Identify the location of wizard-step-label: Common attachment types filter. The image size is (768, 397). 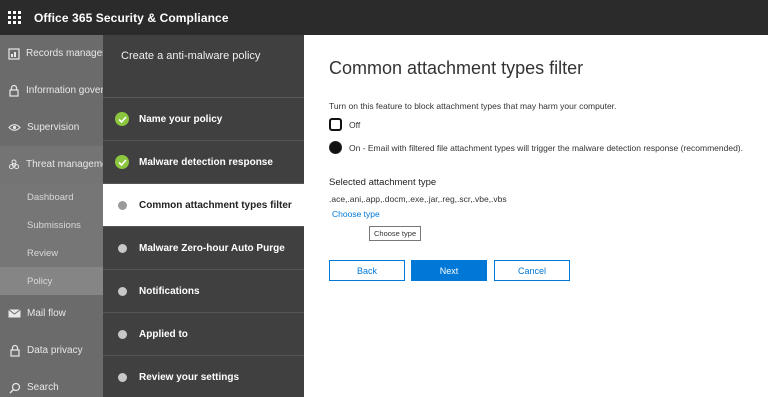
(215, 205).